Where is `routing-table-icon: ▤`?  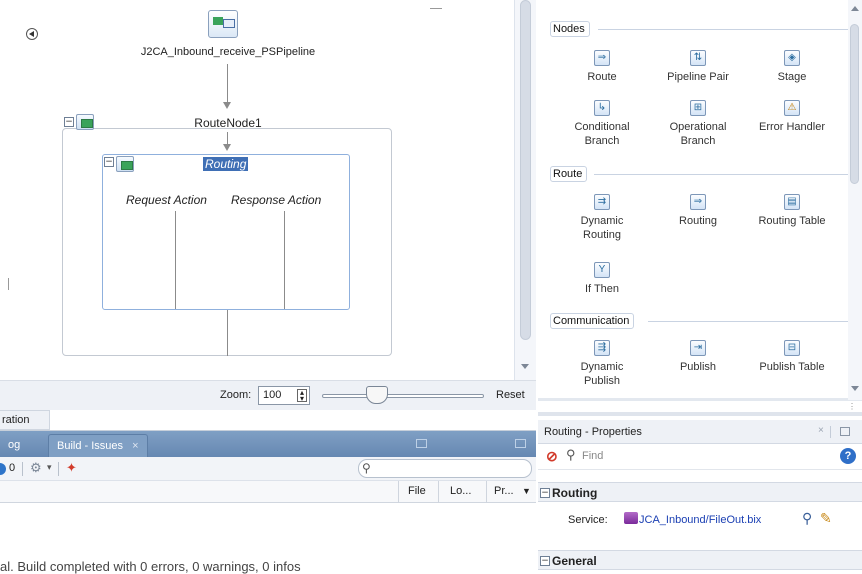 routing-table-icon: ▤ is located at coordinates (792, 202).